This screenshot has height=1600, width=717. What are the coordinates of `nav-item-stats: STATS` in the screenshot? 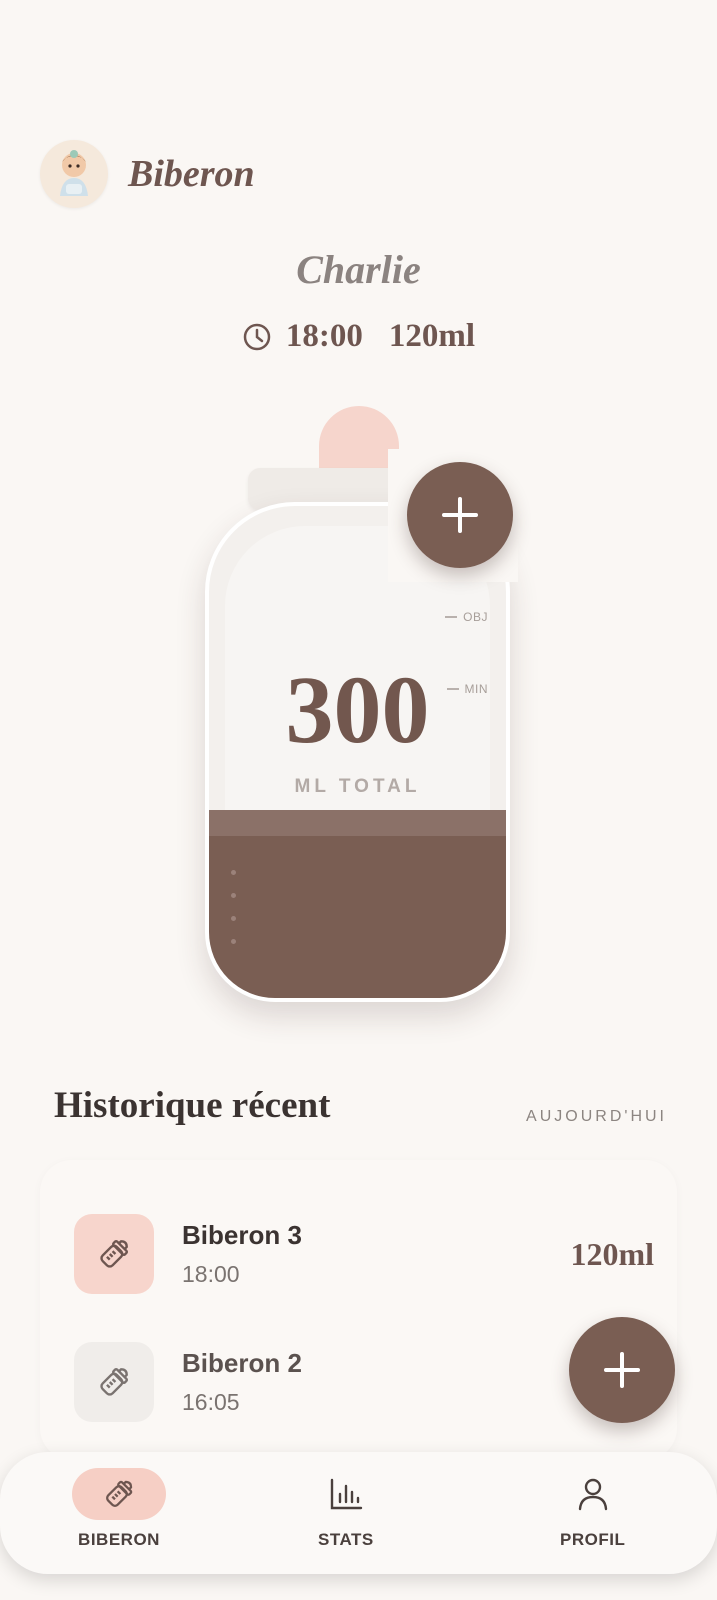 It's located at (346, 1509).